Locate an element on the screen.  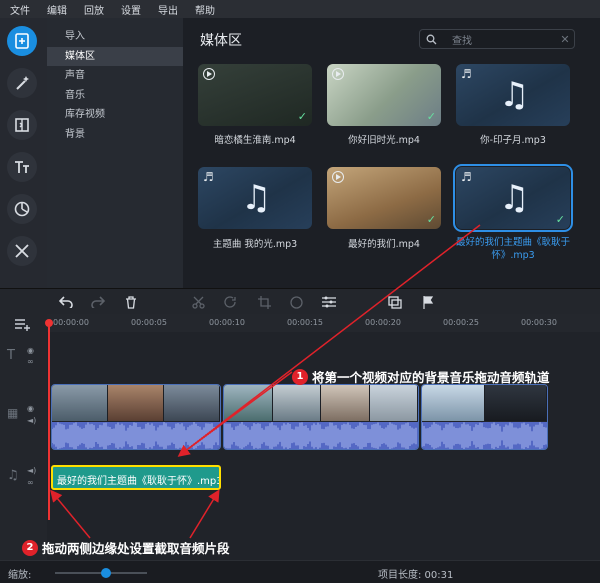
annotation-number: 2 is located at coordinates (30, 547).